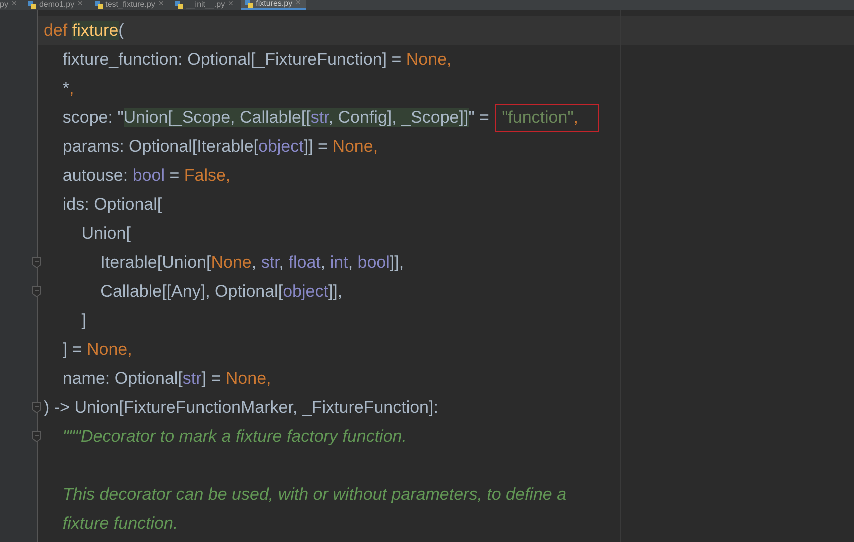 The image size is (854, 542). I want to click on code-line: ids: Optional[, so click(112, 205).